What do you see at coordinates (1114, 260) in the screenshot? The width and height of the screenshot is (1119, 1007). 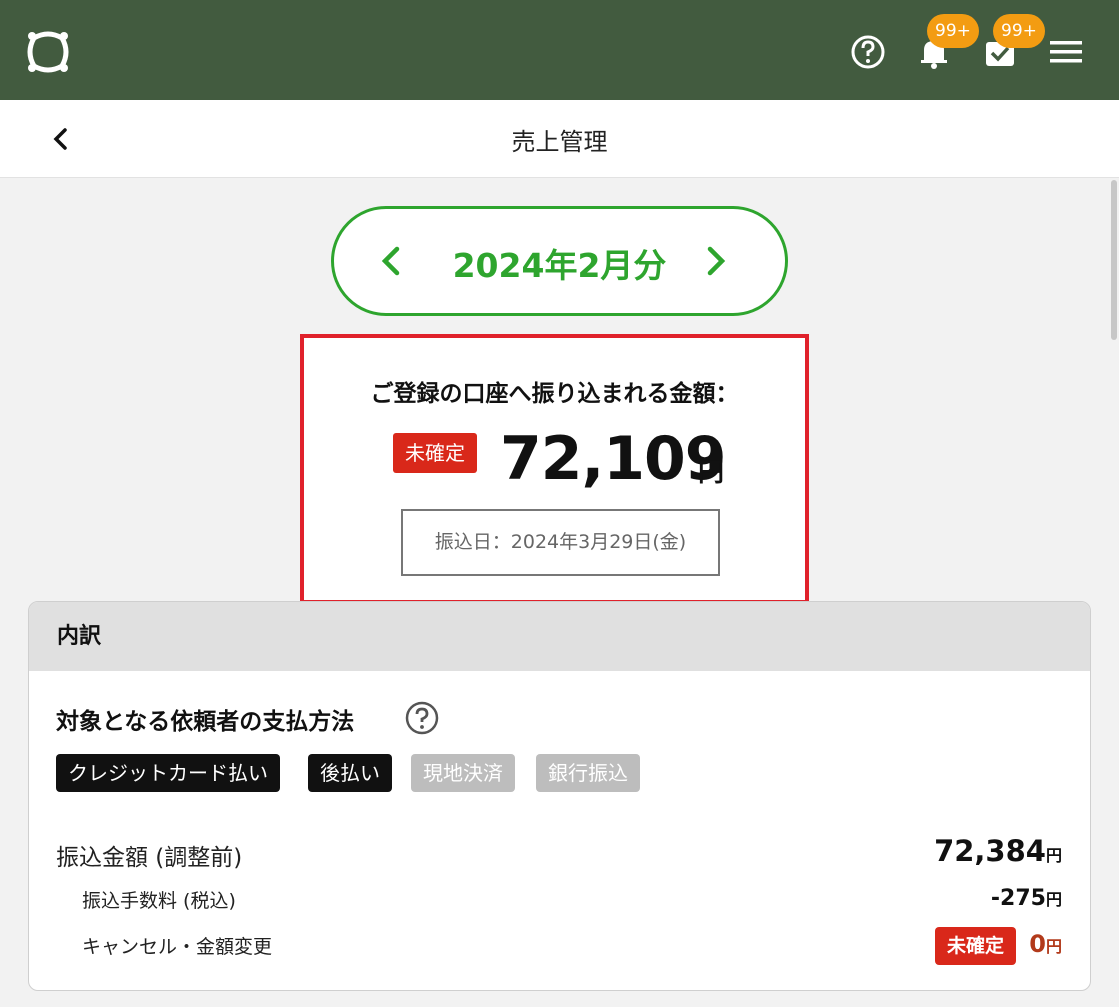 I see `scrollbar` at bounding box center [1114, 260].